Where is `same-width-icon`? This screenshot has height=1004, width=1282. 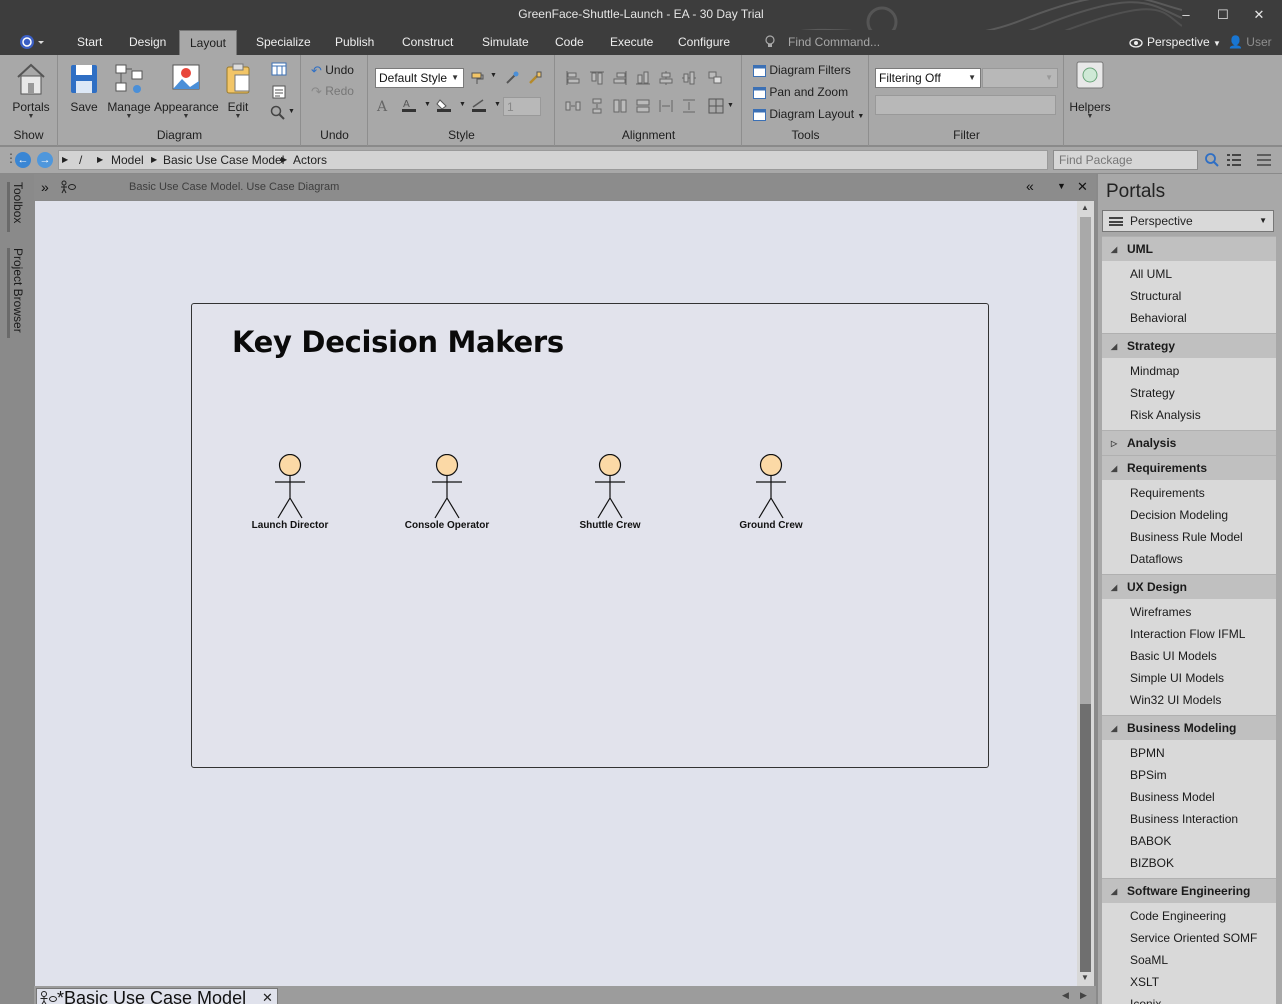 same-width-icon is located at coordinates (643, 106).